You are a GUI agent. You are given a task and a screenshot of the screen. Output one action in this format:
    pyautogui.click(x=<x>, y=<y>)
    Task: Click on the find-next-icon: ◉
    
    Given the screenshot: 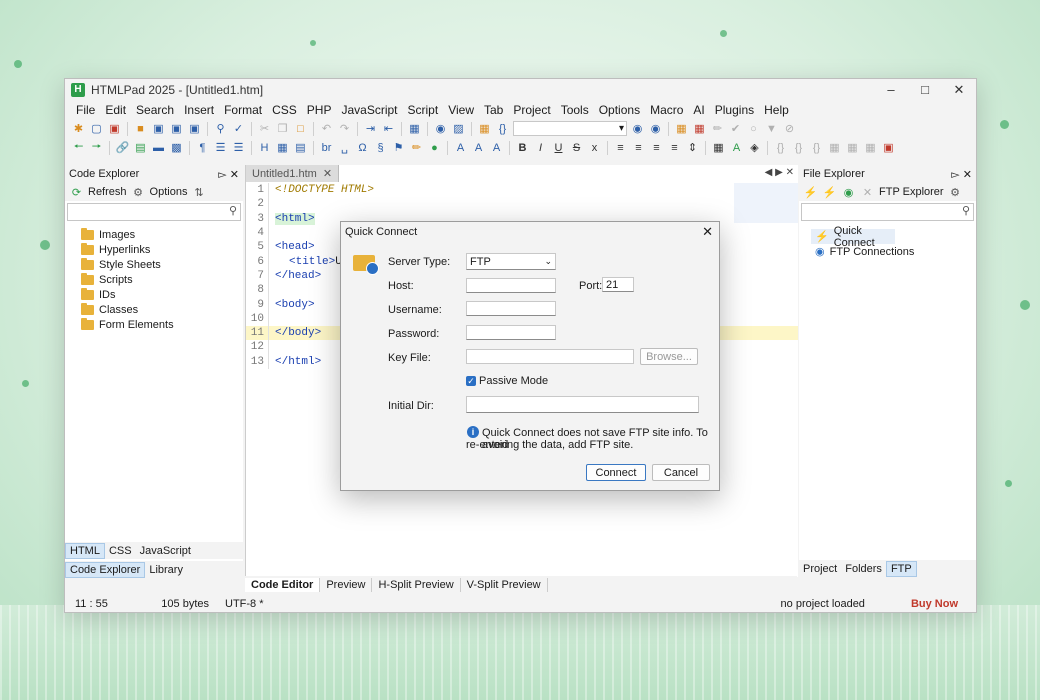 What is the action you would take?
    pyautogui.click(x=637, y=128)
    